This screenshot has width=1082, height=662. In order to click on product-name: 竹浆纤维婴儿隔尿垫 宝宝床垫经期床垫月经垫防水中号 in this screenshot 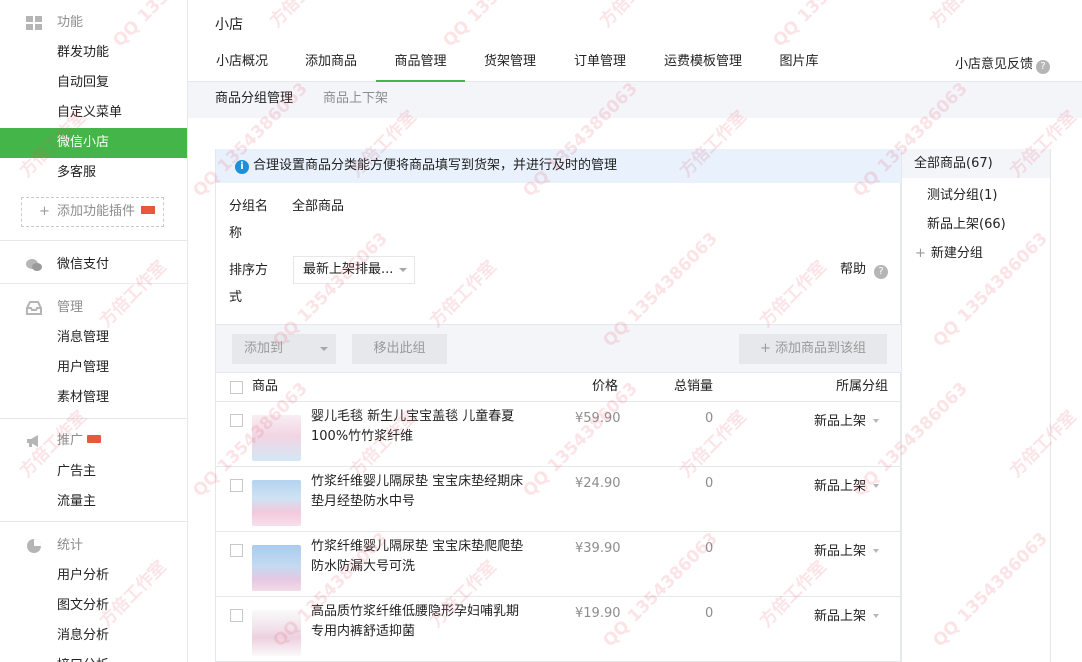, I will do `click(418, 492)`.